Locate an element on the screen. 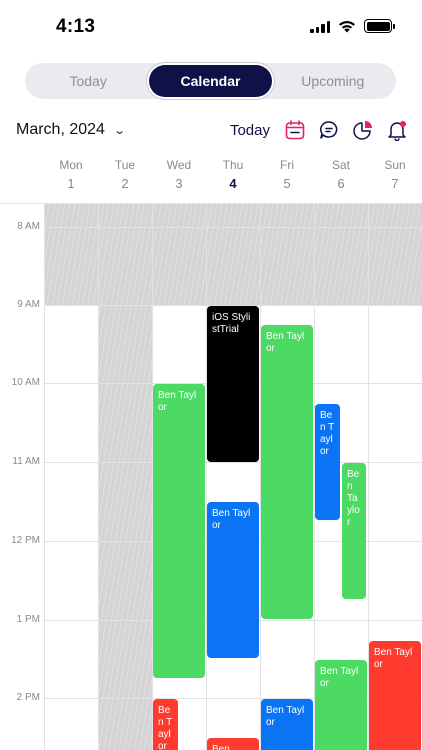  event-ben: Ben is located at coordinates (233, 744).